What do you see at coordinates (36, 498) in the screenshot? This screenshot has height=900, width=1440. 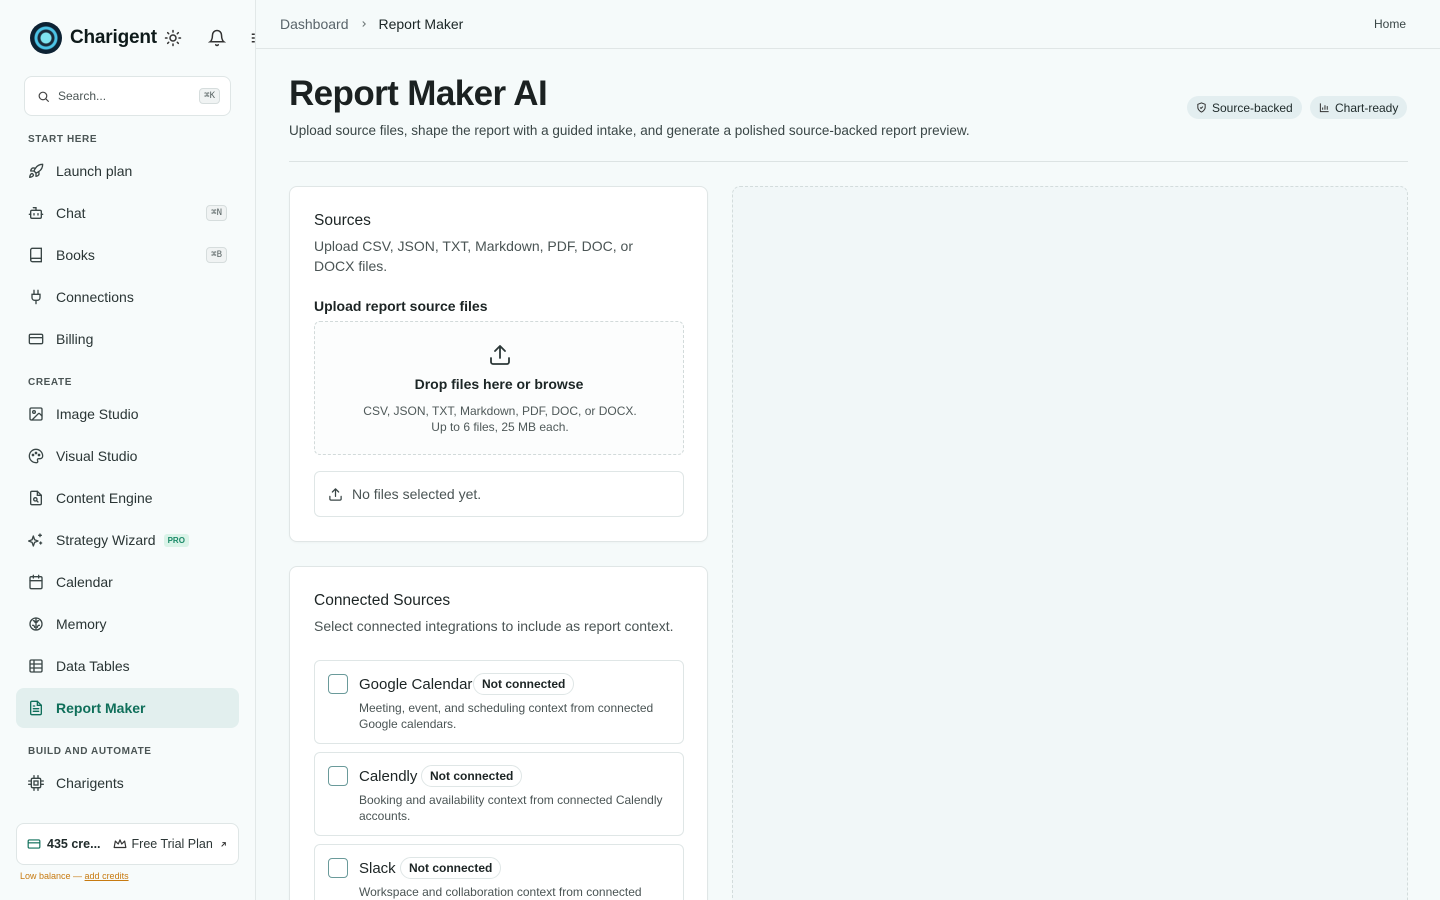 I see `file-icon` at bounding box center [36, 498].